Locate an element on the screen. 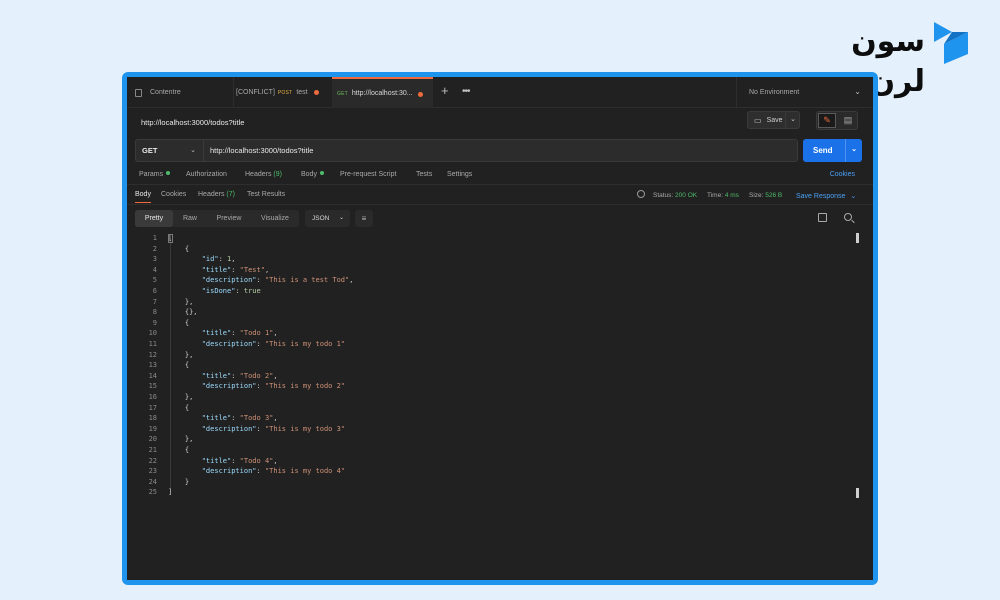  code-text: "isDone": true is located at coordinates (214, 291).